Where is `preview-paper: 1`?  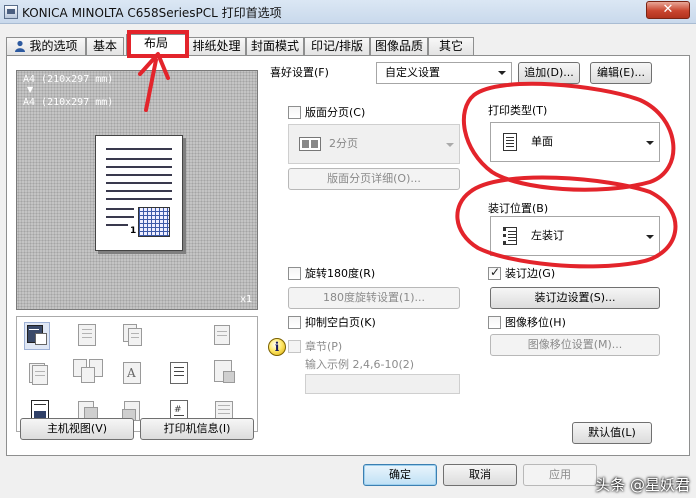
preview-paper: 1 is located at coordinates (139, 193).